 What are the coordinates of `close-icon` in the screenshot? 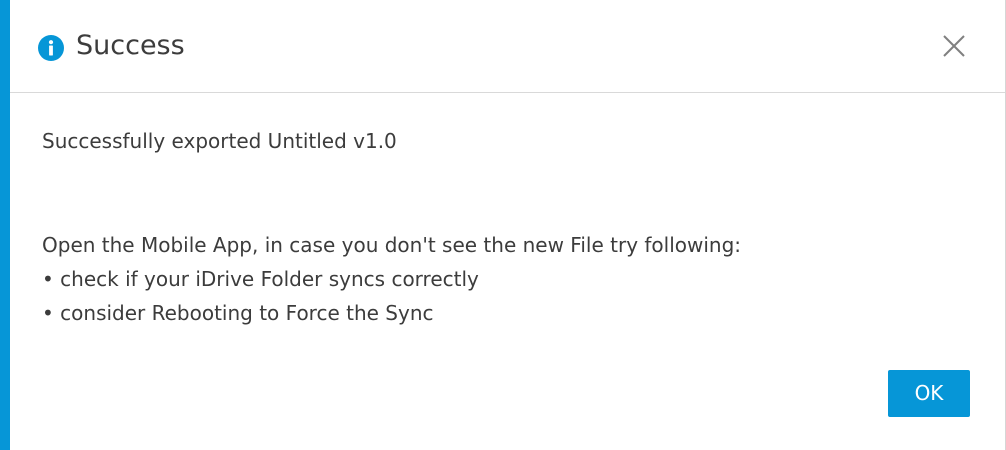 It's located at (954, 46).